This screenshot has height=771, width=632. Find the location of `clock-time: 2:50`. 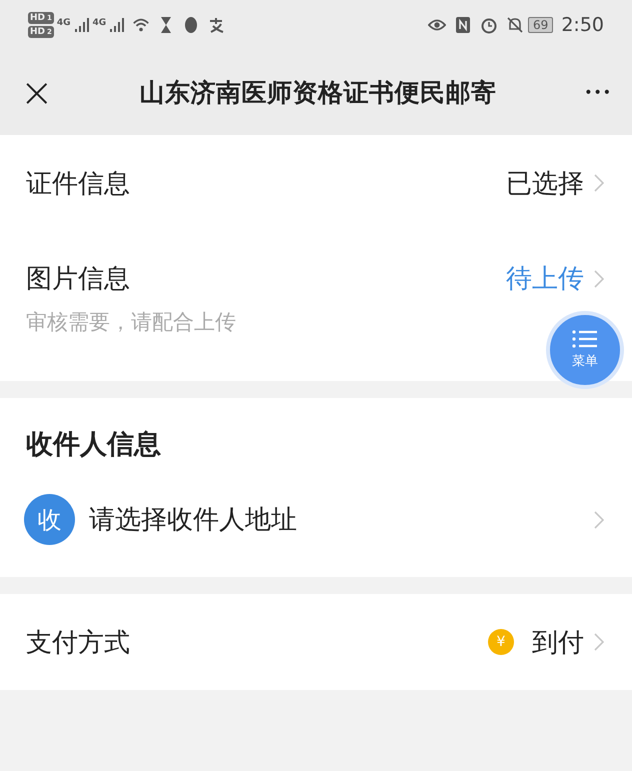

clock-time: 2:50 is located at coordinates (582, 25).